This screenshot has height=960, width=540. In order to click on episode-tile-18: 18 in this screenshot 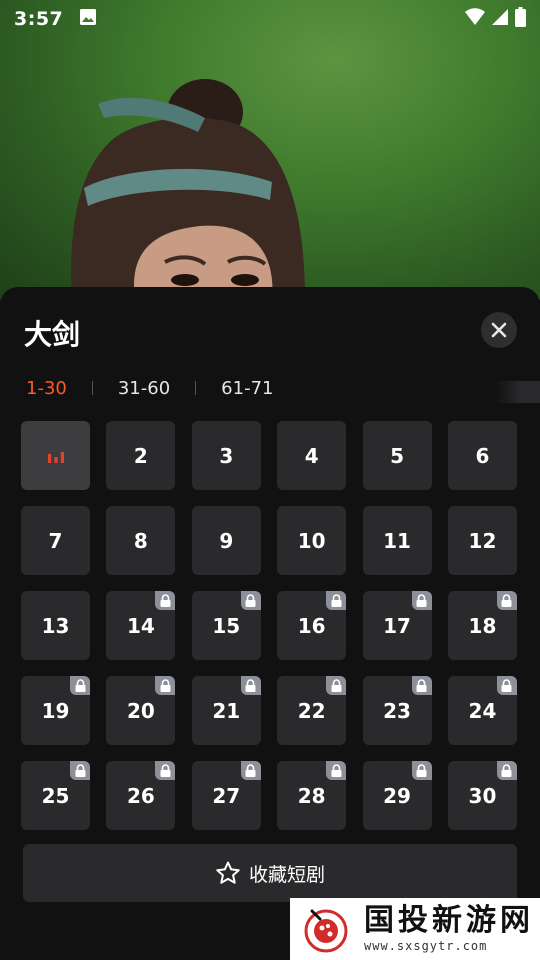, I will do `click(482, 625)`.